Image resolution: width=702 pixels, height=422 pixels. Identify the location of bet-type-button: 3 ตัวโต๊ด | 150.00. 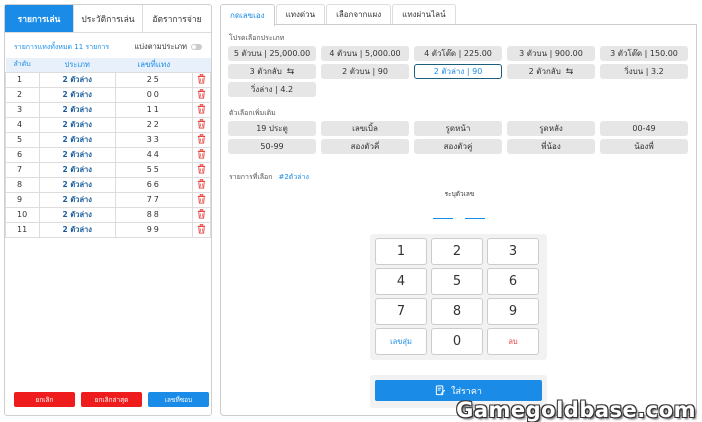
(644, 53).